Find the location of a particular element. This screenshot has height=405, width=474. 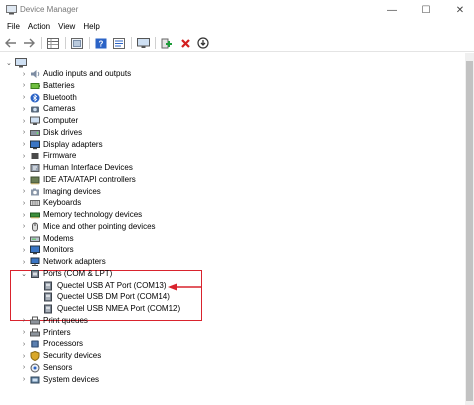

tree-category: › Audio inputs and outputs is located at coordinates (150, 74).